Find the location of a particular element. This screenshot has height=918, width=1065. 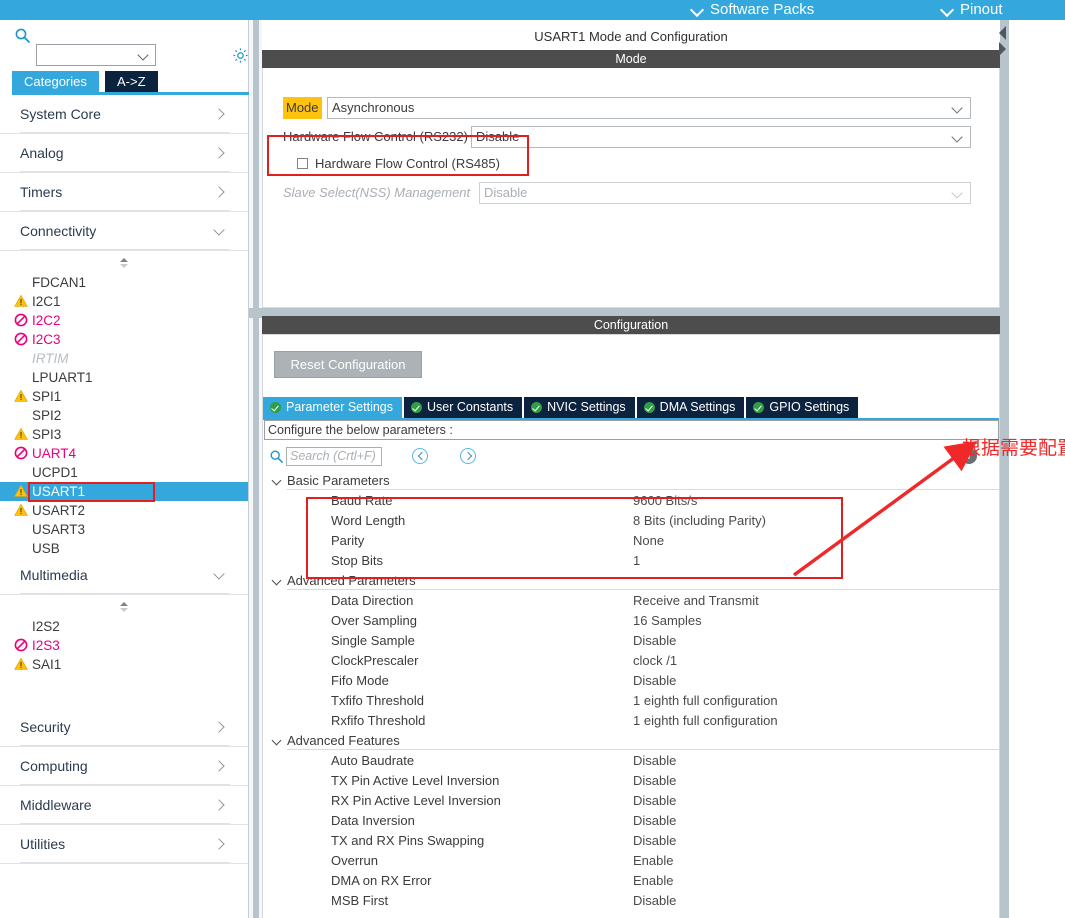

sidebar-category-analog: Analog is located at coordinates (124, 153).